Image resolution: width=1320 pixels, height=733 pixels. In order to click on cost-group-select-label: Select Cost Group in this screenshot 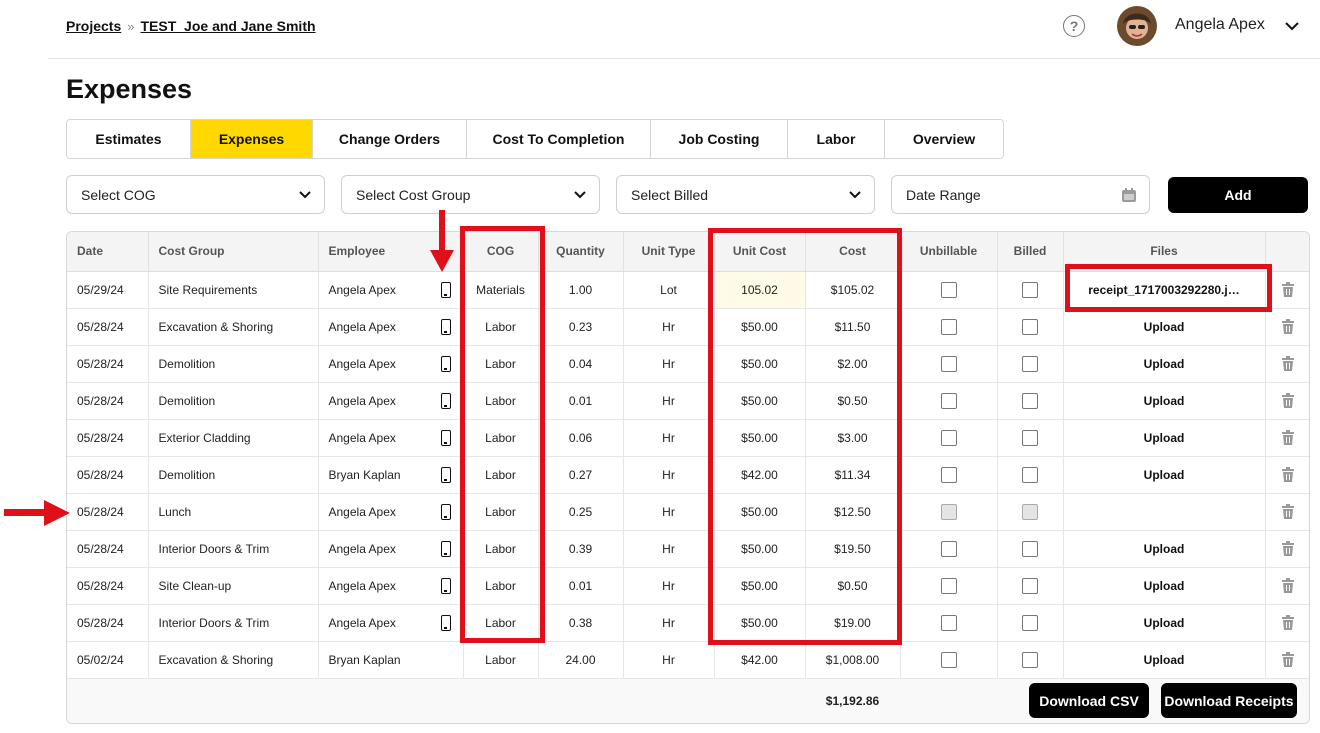, I will do `click(413, 194)`.